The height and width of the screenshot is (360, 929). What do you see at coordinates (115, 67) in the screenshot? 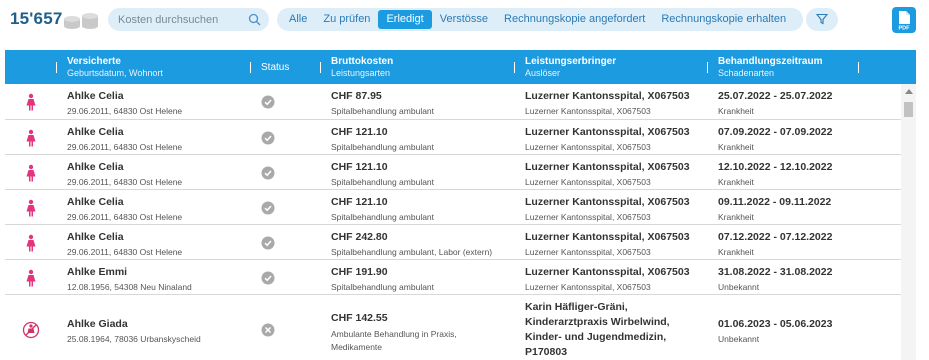
I see `column-header-insured: Versicherte Geburtsdatum, Wohnort` at bounding box center [115, 67].